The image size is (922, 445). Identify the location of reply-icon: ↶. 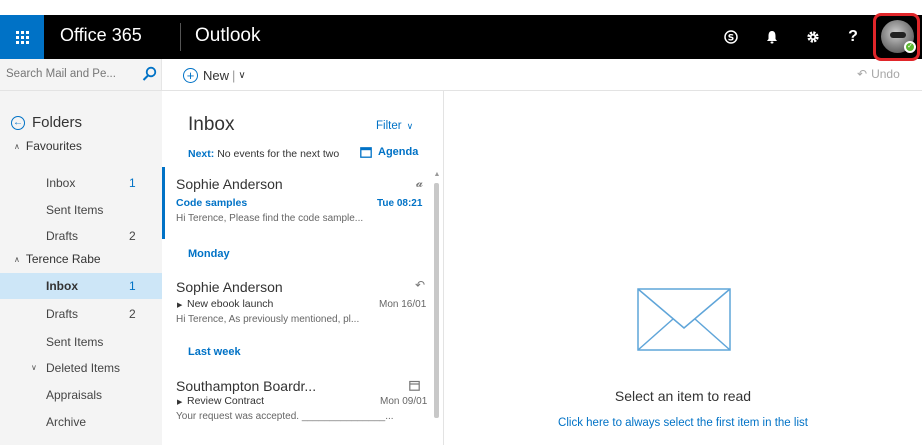
(420, 285).